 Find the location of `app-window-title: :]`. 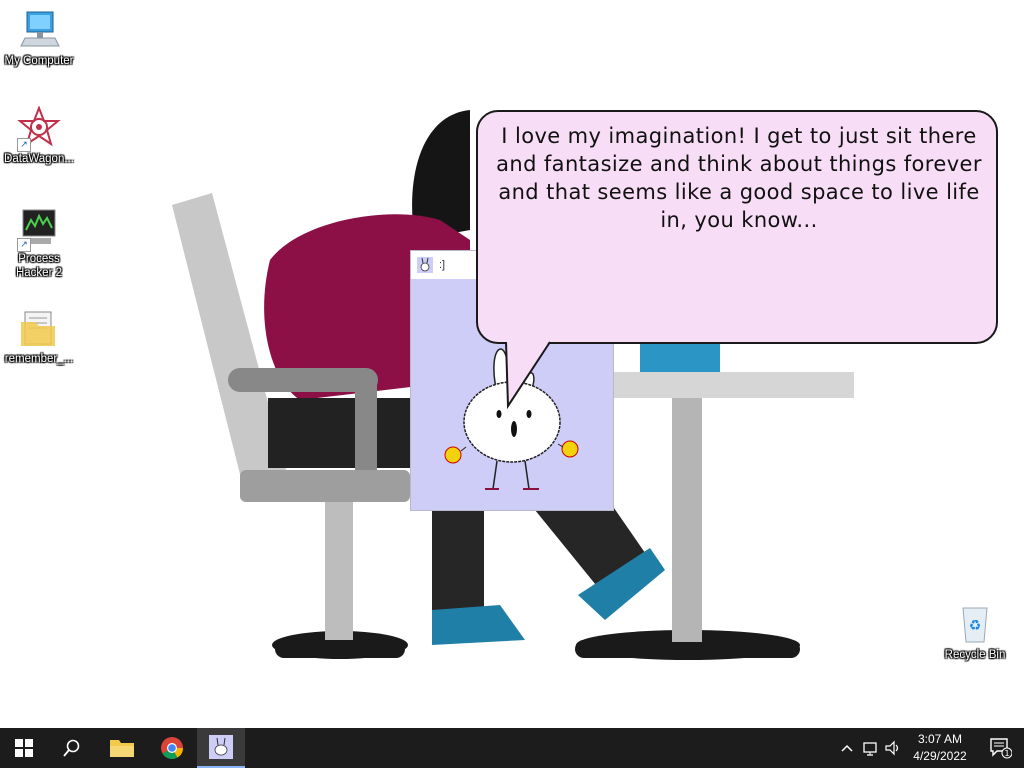

app-window-title: :] is located at coordinates (442, 265).